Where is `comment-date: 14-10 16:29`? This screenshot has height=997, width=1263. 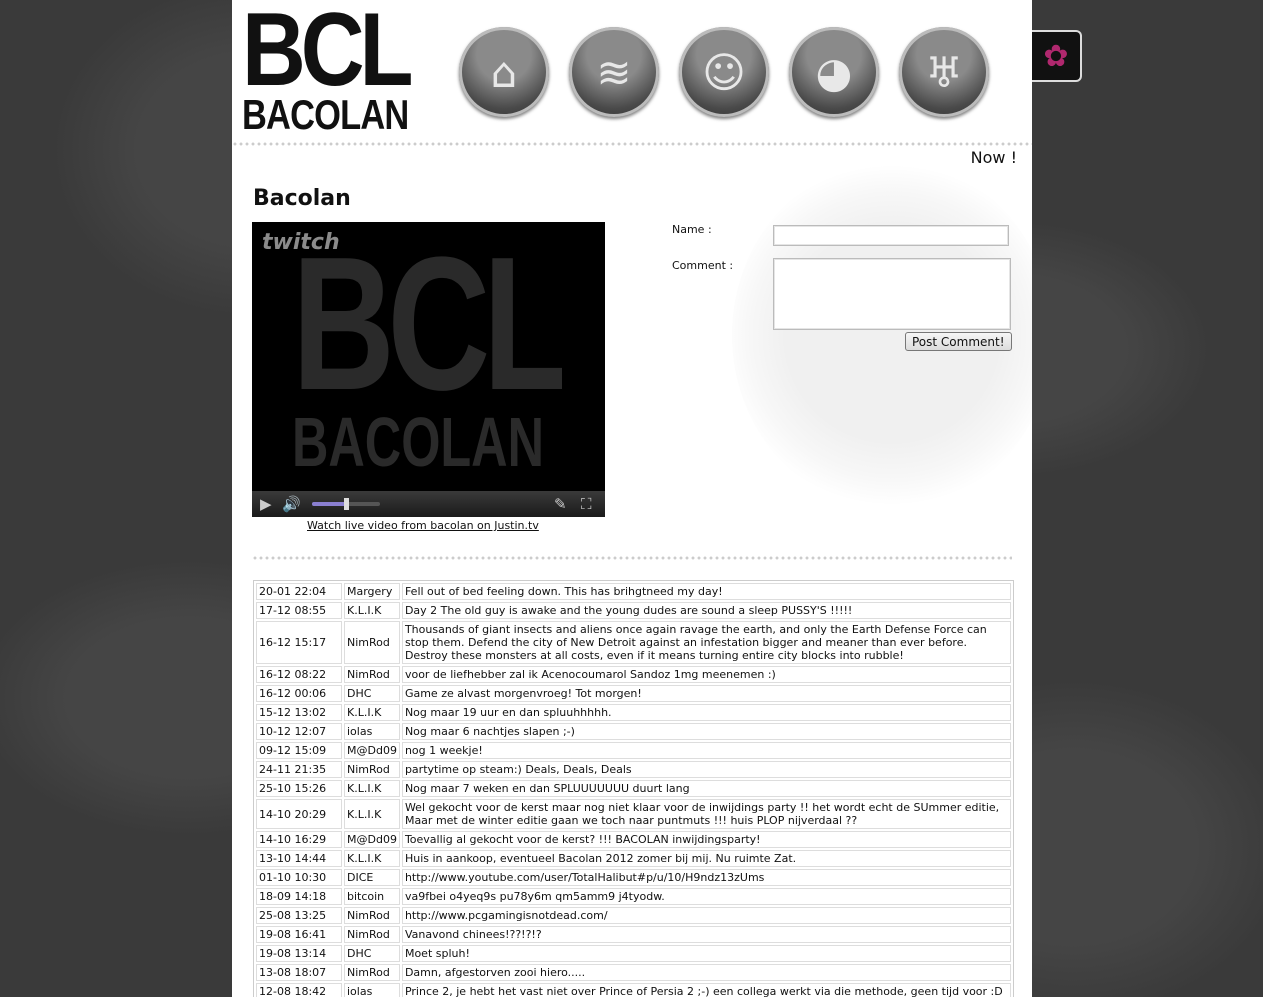
comment-date: 14-10 16:29 is located at coordinates (299, 839).